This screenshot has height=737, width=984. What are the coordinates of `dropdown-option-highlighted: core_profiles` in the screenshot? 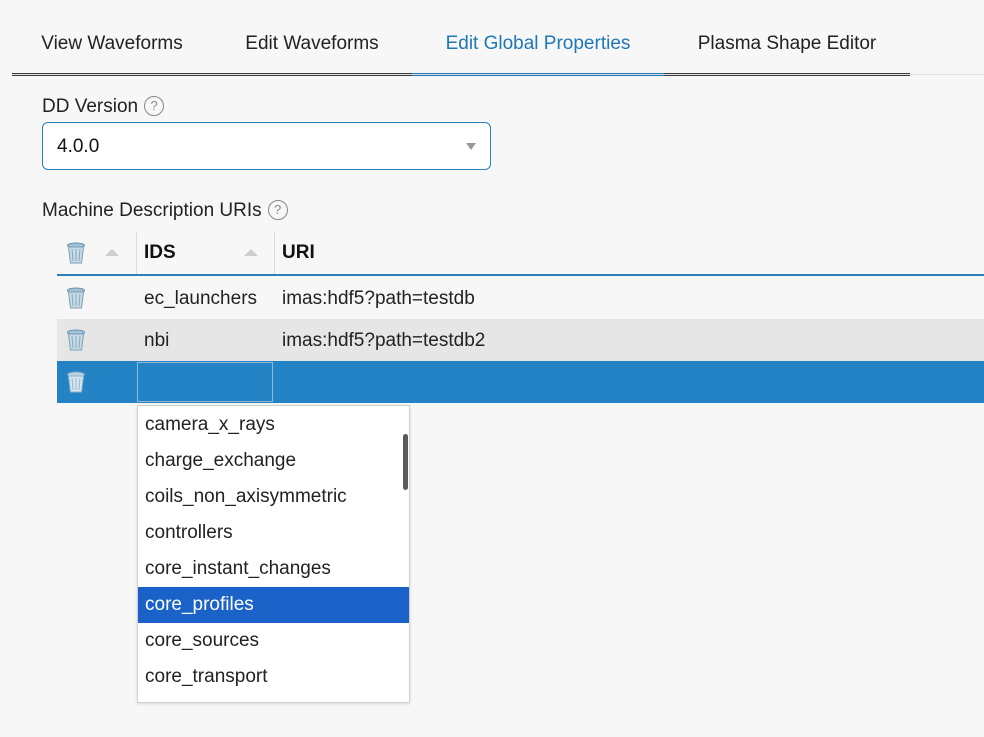 It's located at (273, 605).